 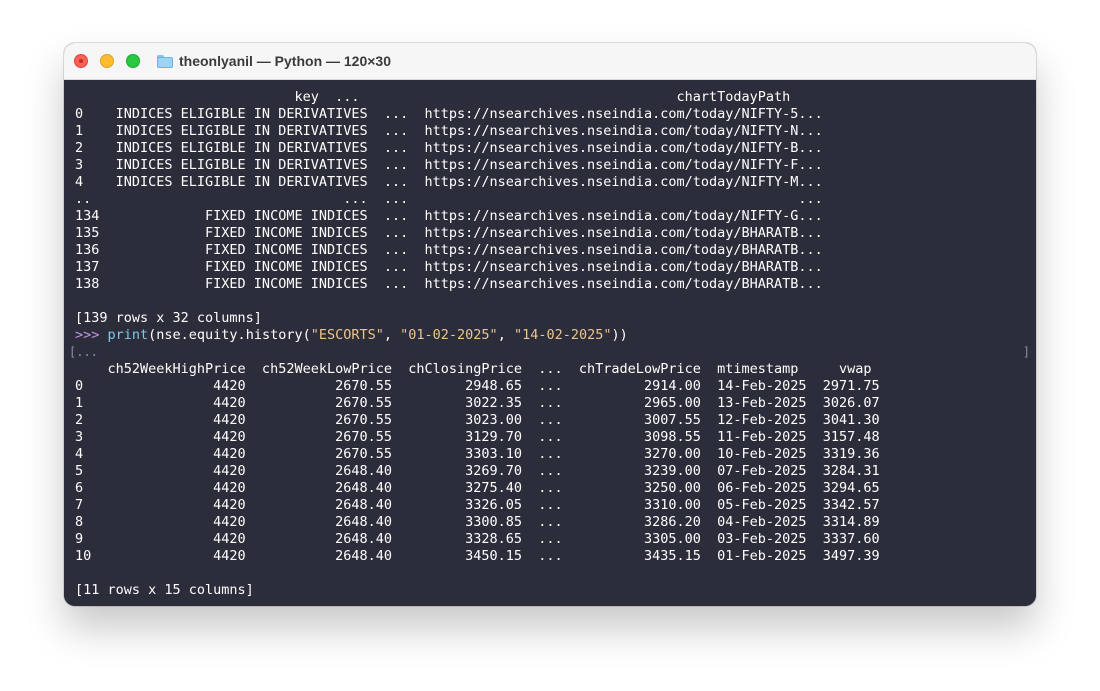 I want to click on output-line: key ... chartTodayPath, so click(x=433, y=97).